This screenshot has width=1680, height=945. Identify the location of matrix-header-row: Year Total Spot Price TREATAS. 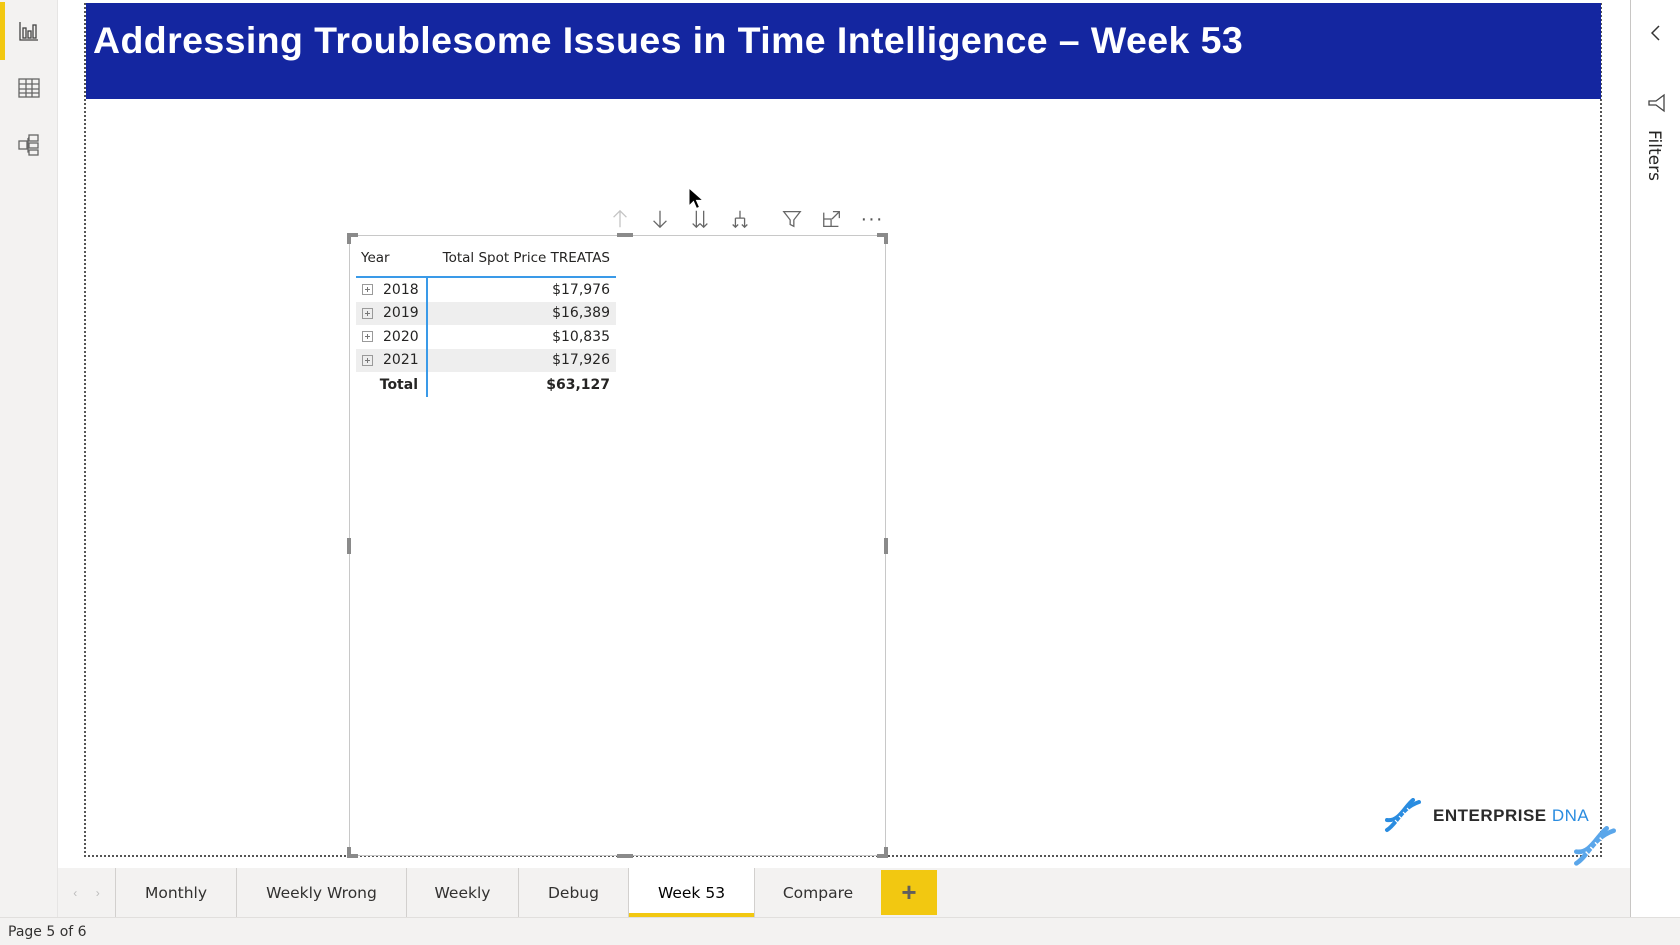
(486, 259).